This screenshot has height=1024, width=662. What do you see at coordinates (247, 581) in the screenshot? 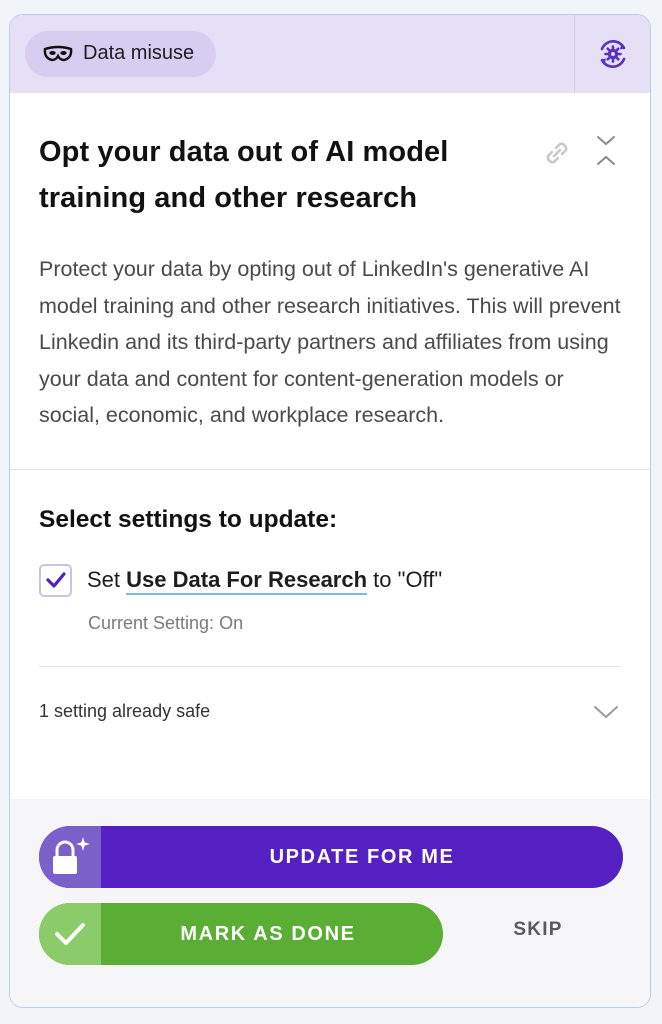
I see `setting-name-link: Use Data For Research` at bounding box center [247, 581].